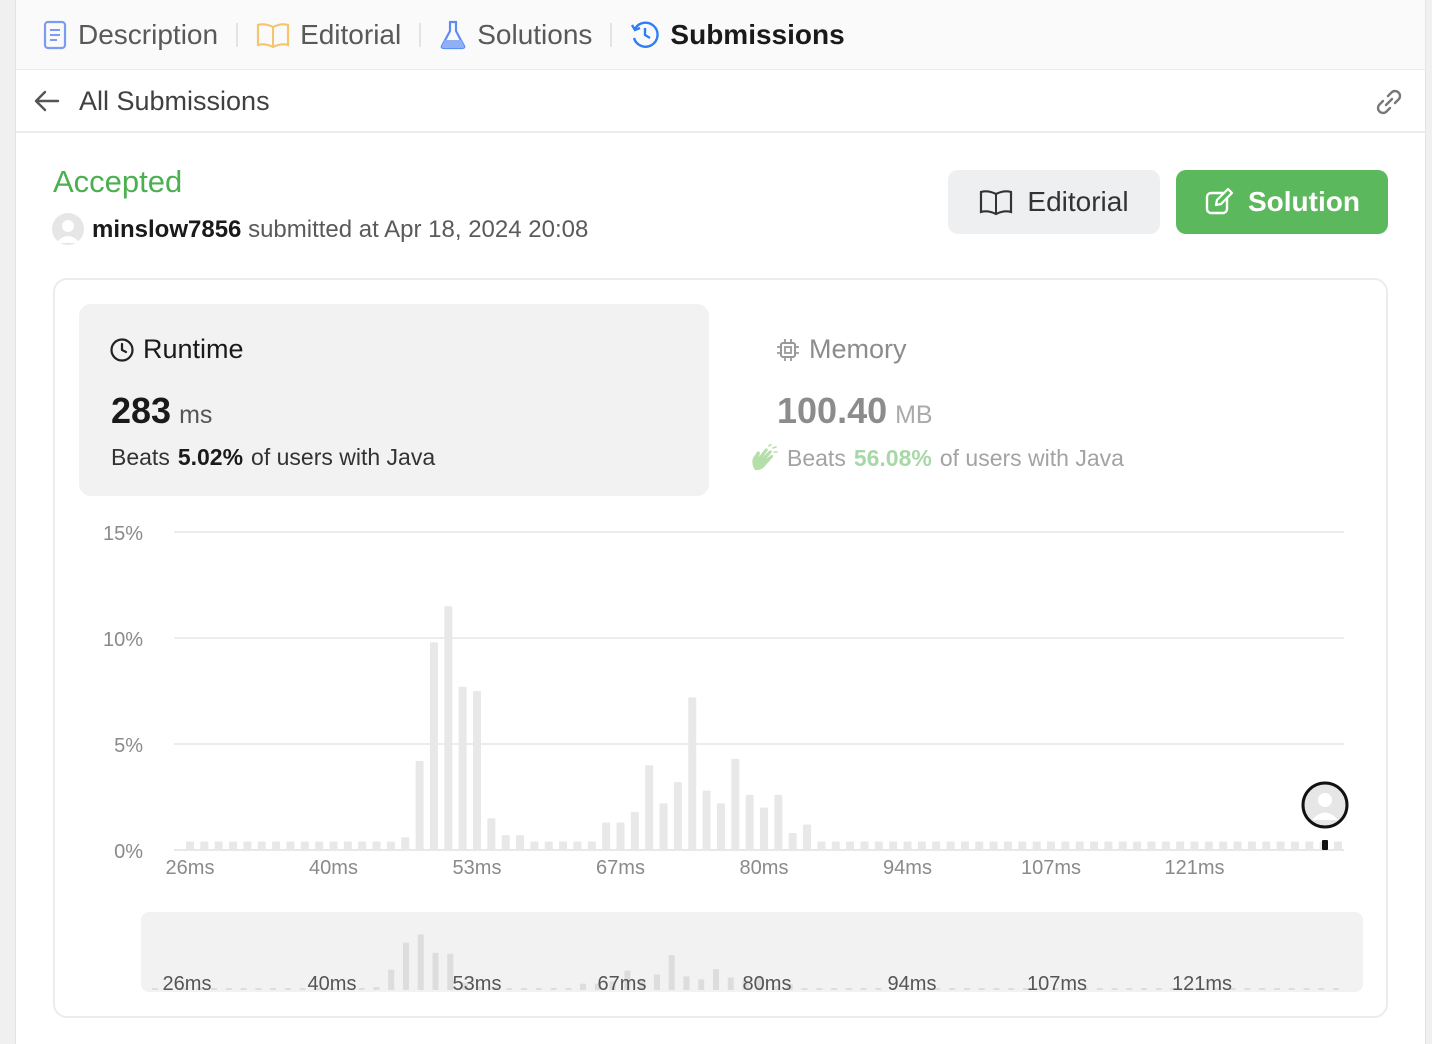 The width and height of the screenshot is (1432, 1044). Describe the element at coordinates (477, 982) in the screenshot. I see `minimap-tick-label: 53ms` at that location.